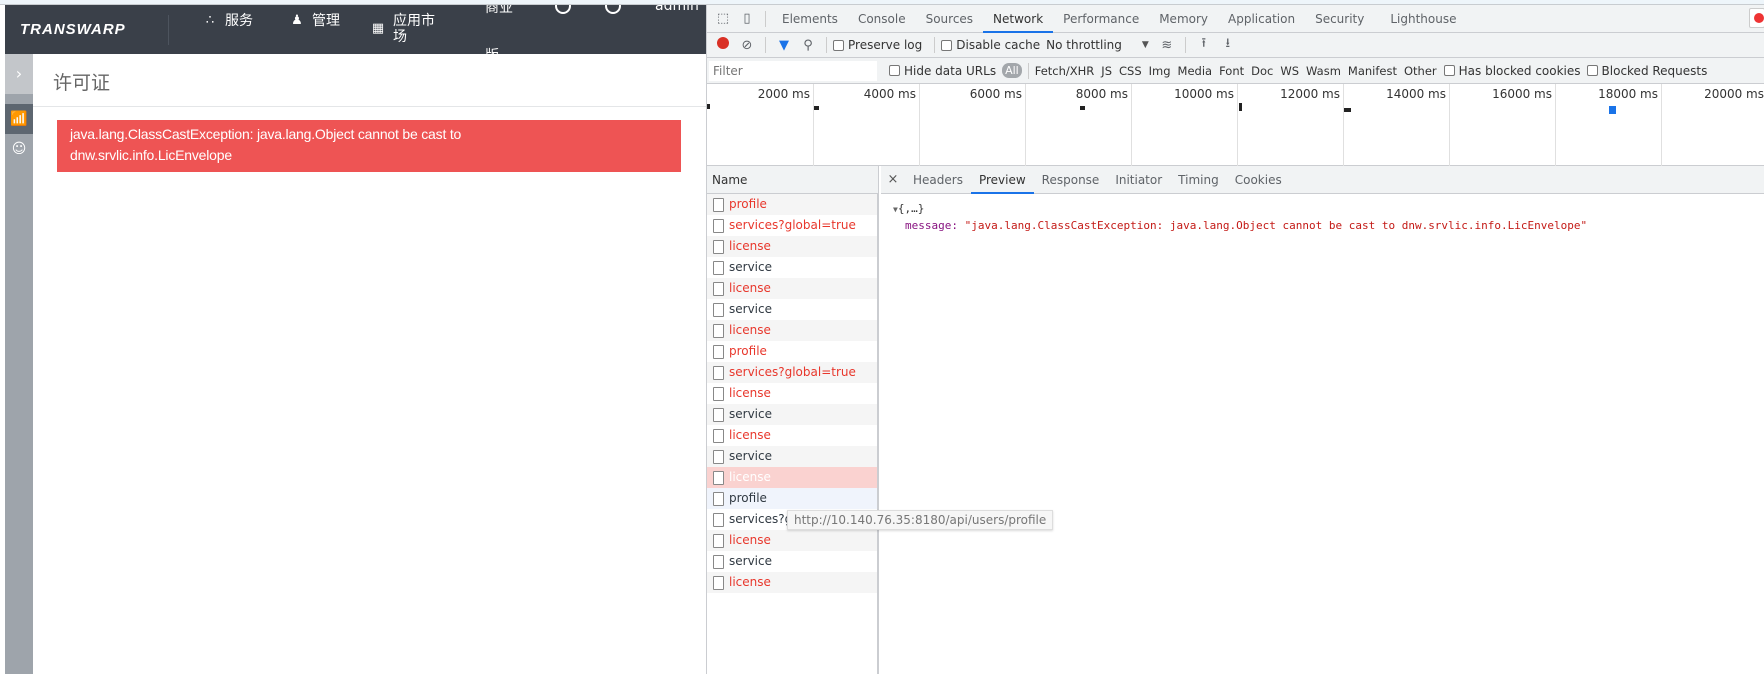 This screenshot has height=674, width=1764. What do you see at coordinates (1138, 180) in the screenshot?
I see `detail-tab-initiator: Initiator` at bounding box center [1138, 180].